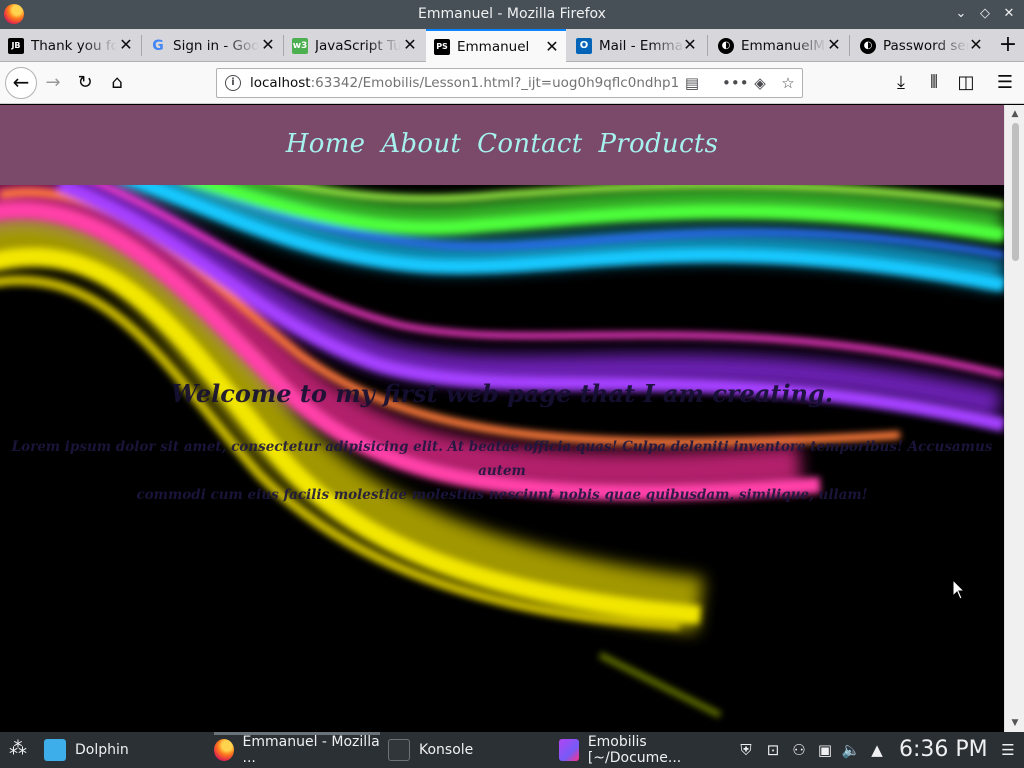 This screenshot has width=1024, height=768. What do you see at coordinates (851, 750) in the screenshot?
I see `volume-muted-icon: 🔈` at bounding box center [851, 750].